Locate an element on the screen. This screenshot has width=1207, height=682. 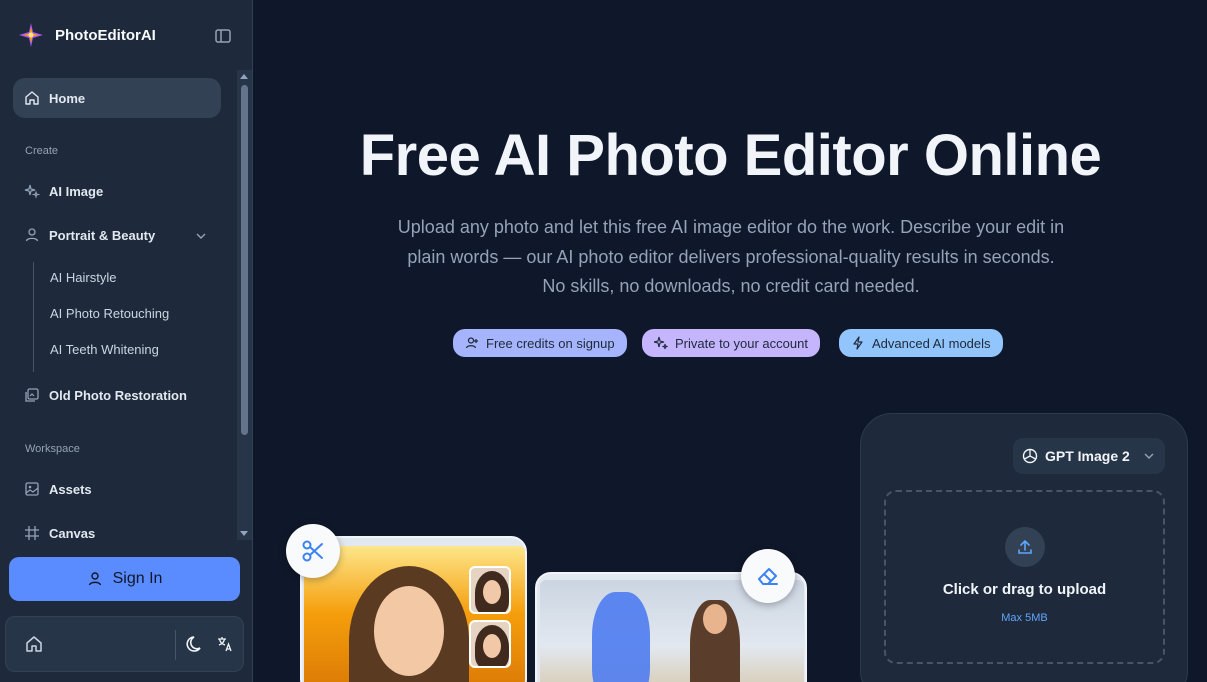
sidebar-item-old-photo-restoration: Old Photo Restoration is located at coordinates (117, 395).